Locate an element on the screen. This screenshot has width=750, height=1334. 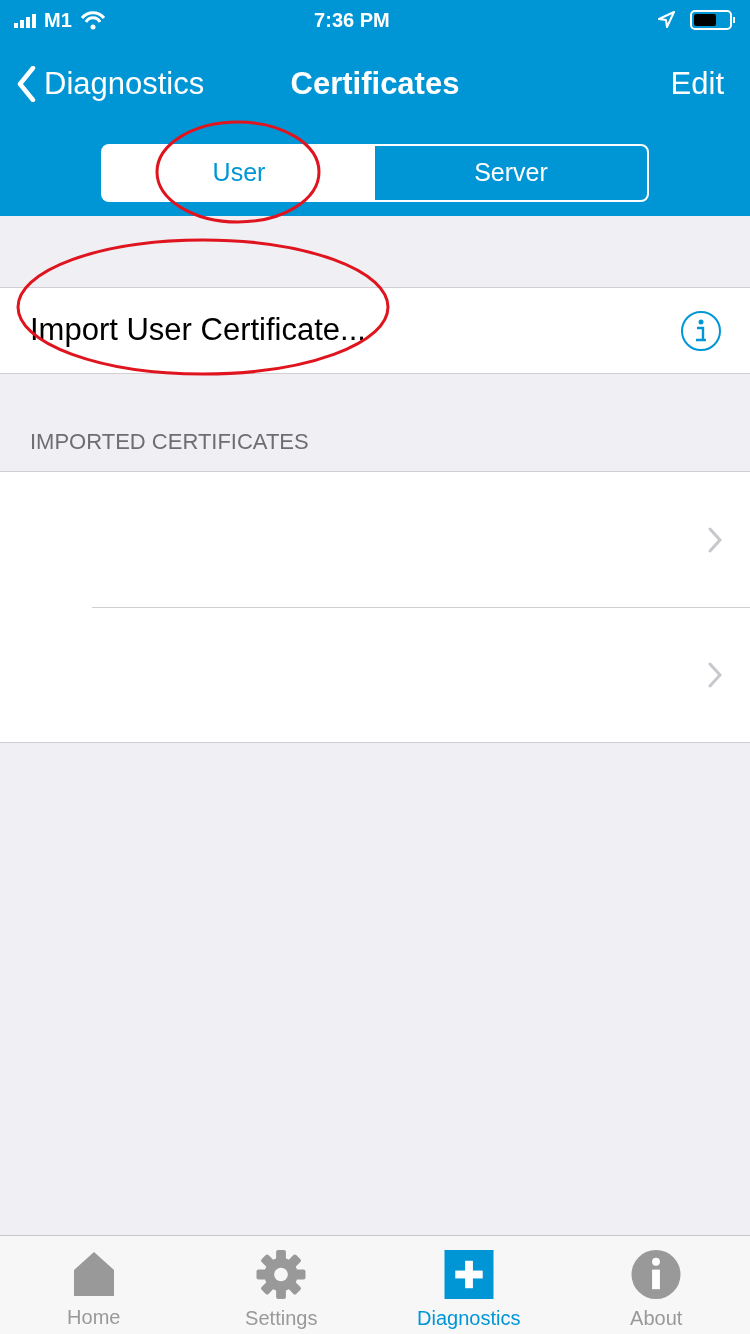
back-button: Diagnostics is located at coordinates (110, 84).